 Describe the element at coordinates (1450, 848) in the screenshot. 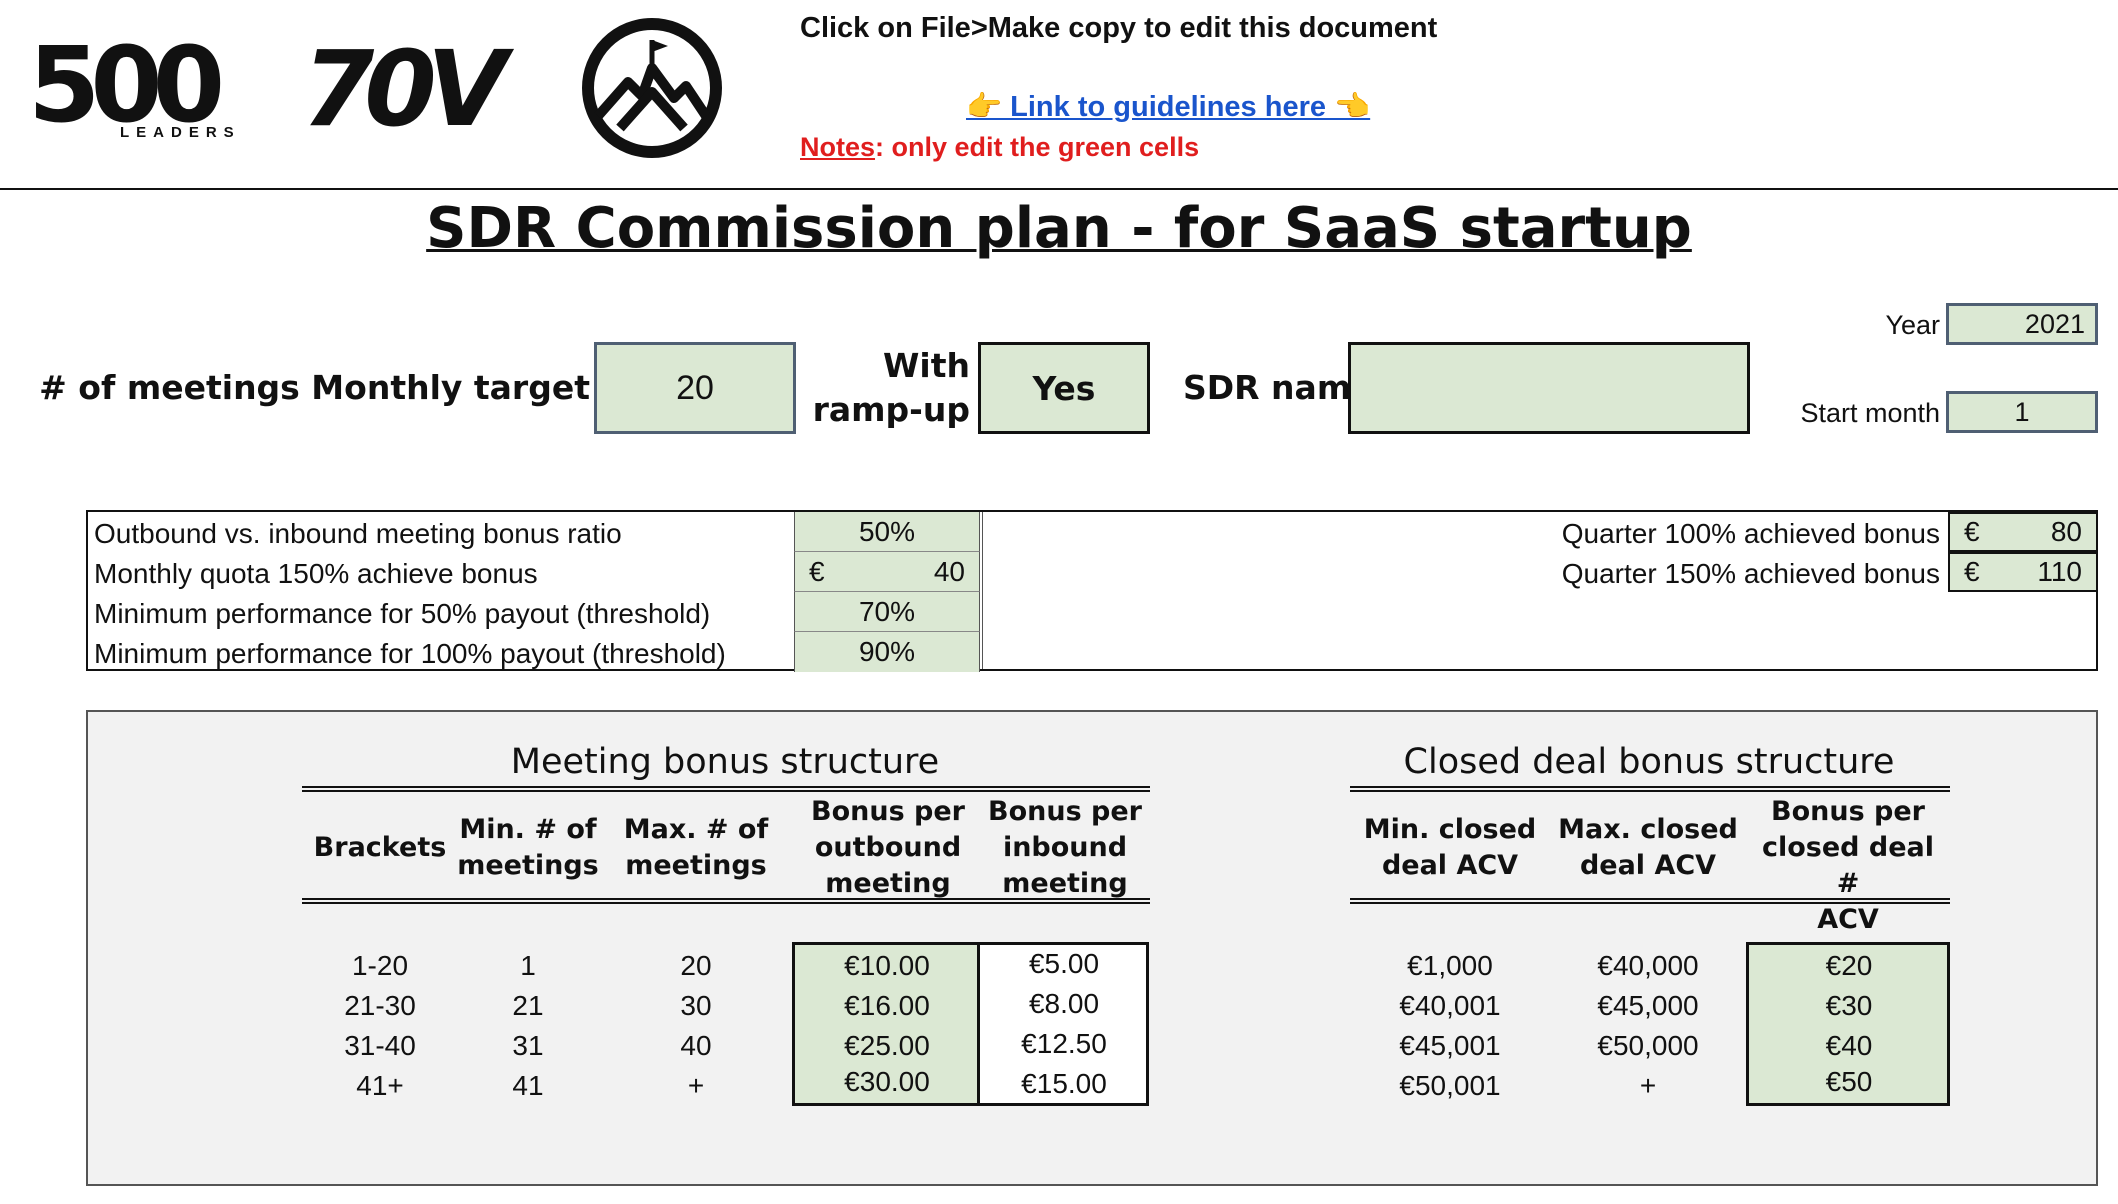

I see `col-header-min-acv: Min. closed deal ACV` at that location.